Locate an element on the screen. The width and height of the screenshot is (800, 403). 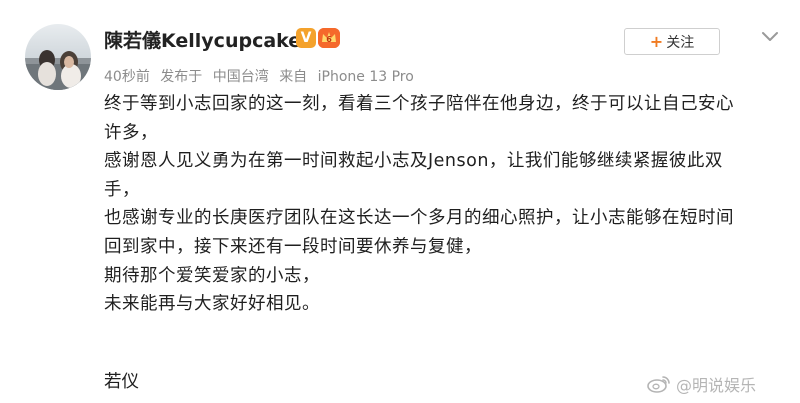
post-location: 中国台湾 is located at coordinates (240, 77).